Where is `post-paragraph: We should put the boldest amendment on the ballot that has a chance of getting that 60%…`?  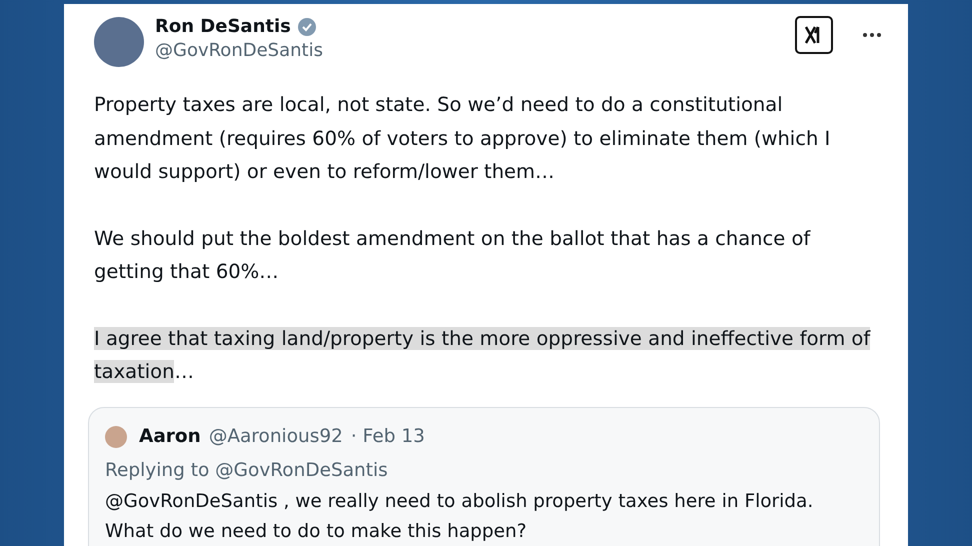
post-paragraph: We should put the boldest amendment on the ballot that has a chance of getting that 60%… is located at coordinates (453, 255).